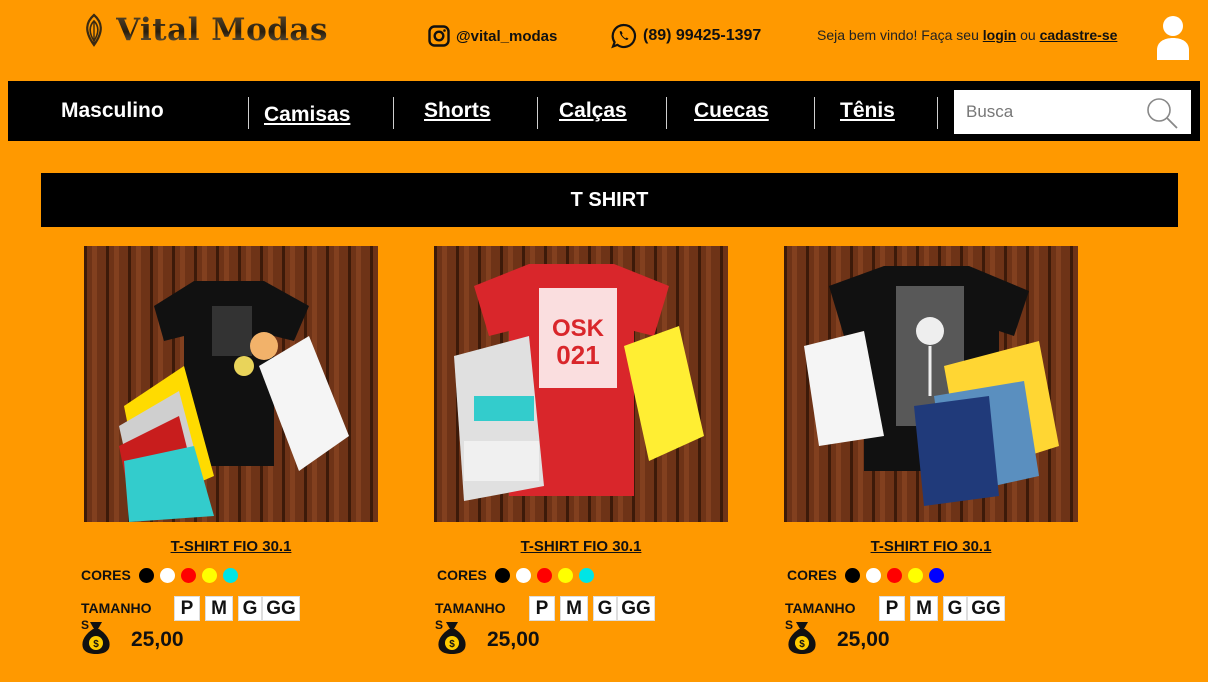 The width and height of the screenshot is (1208, 682). What do you see at coordinates (624, 36) in the screenshot?
I see `whatsapp-icon` at bounding box center [624, 36].